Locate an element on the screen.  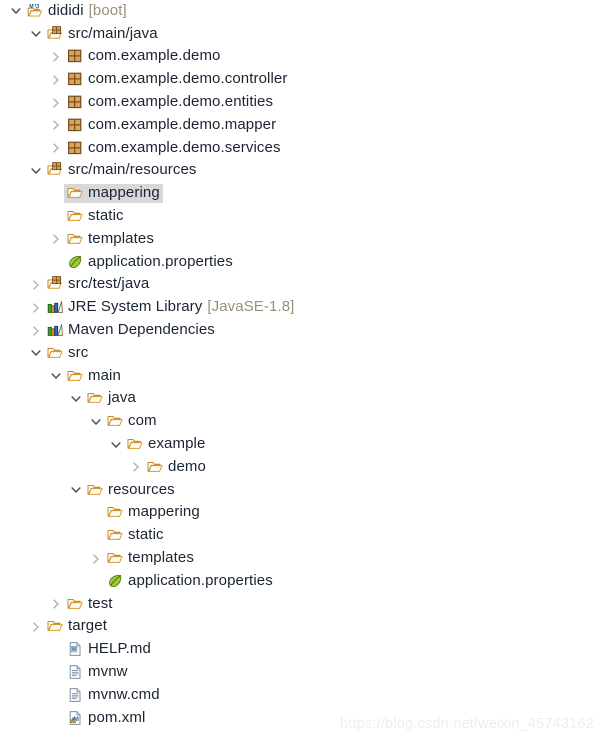
tree-row: src/main/resources is located at coordinates (301, 171).